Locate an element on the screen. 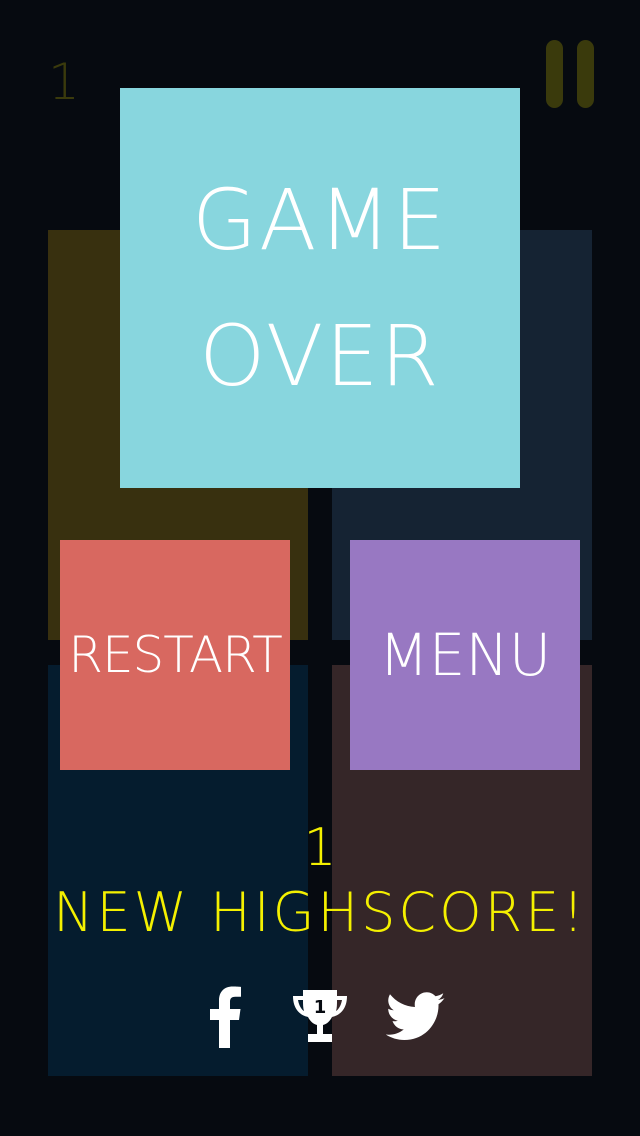 The image size is (640, 1136). facebook-icon is located at coordinates (225, 1017).